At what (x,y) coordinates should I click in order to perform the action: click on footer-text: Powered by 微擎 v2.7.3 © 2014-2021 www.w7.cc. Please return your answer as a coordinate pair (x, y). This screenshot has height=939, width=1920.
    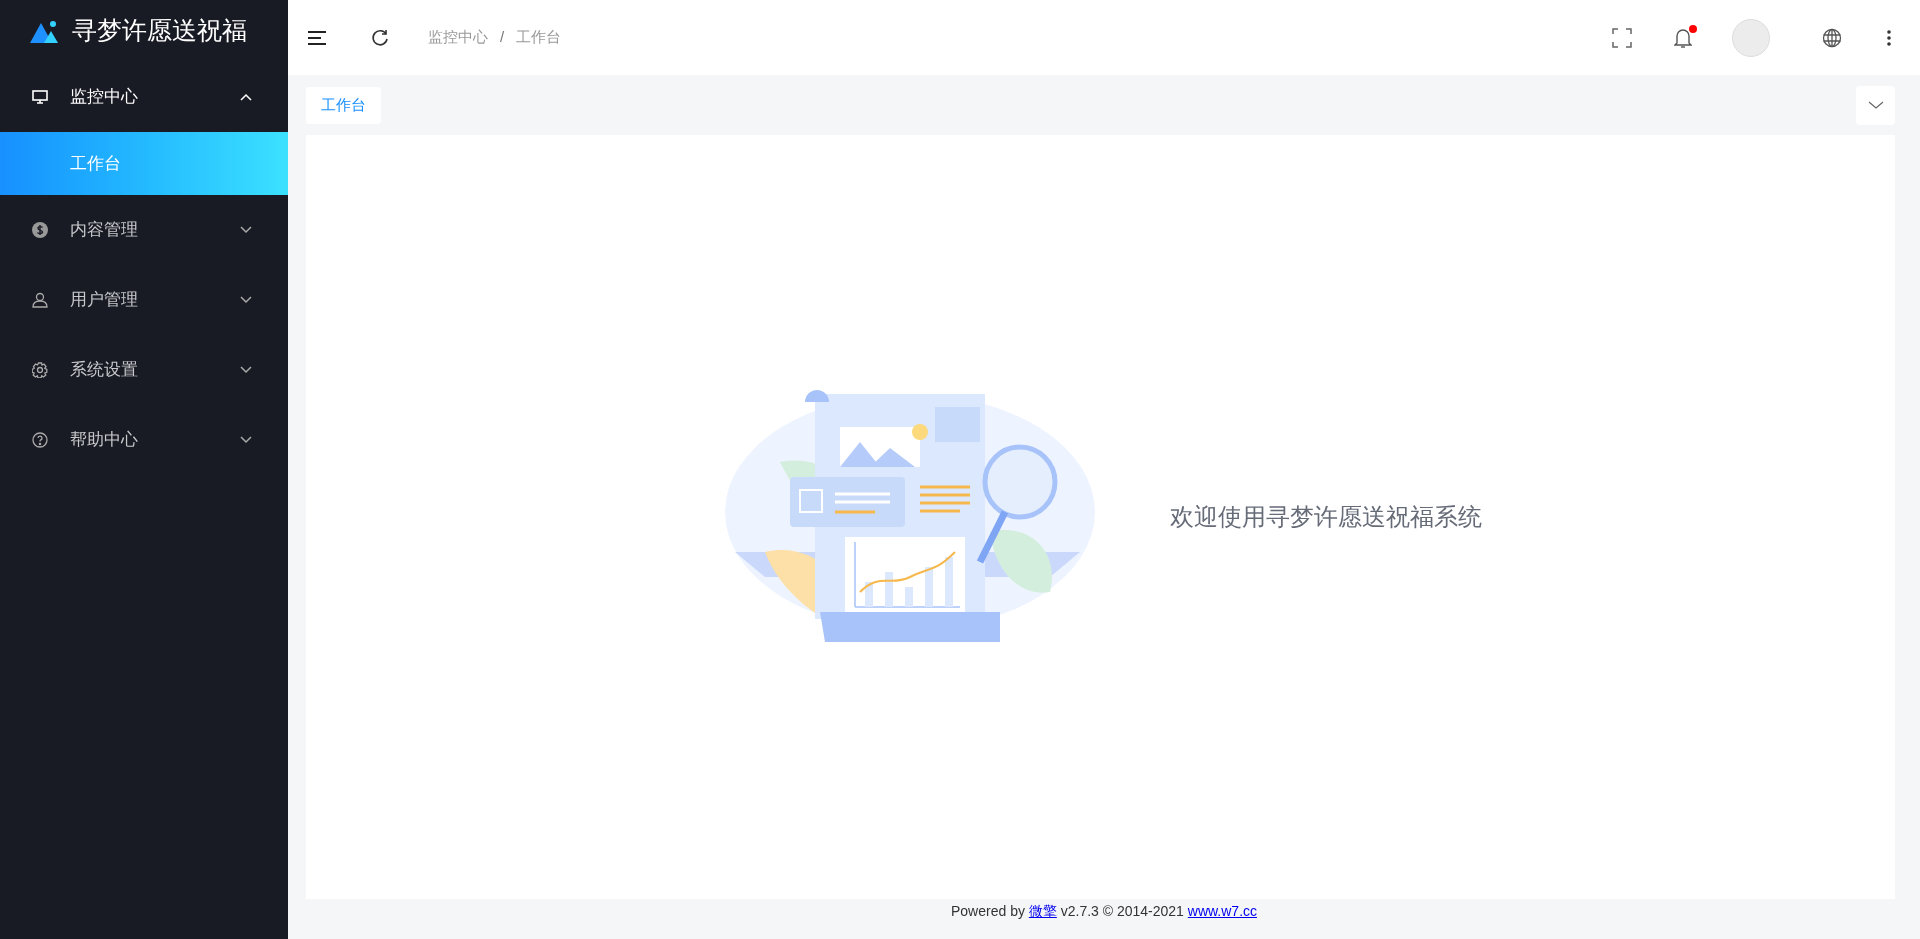
    Looking at the image, I should click on (1104, 911).